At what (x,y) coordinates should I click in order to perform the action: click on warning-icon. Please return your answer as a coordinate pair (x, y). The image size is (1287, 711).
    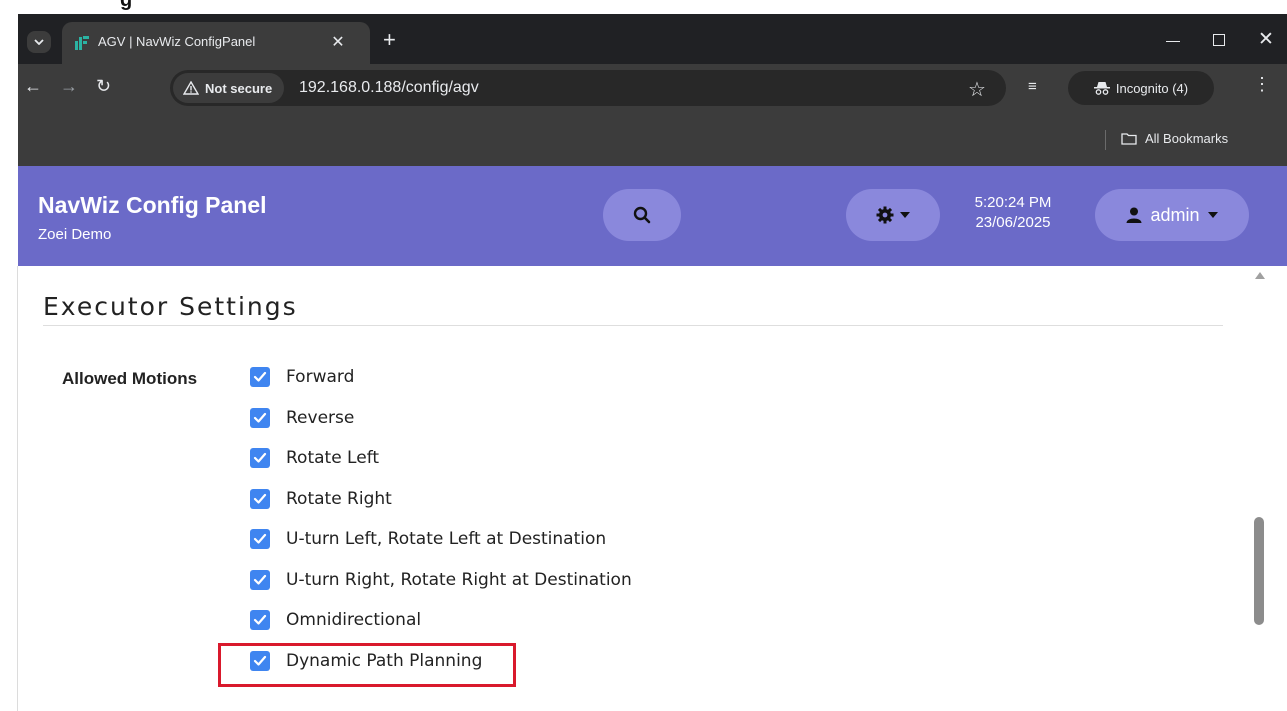
    Looking at the image, I should click on (191, 88).